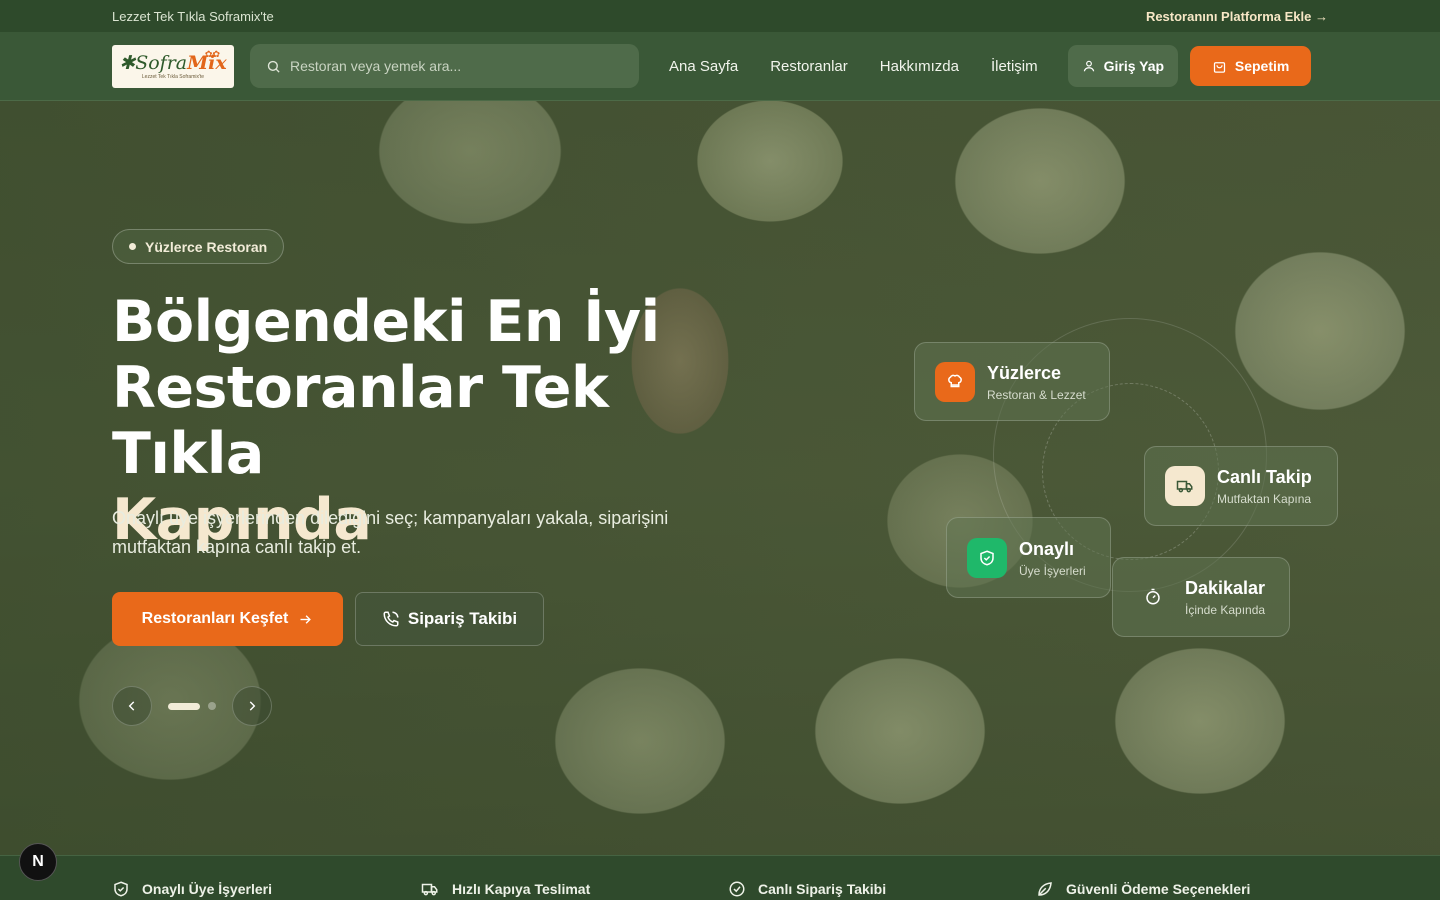 This screenshot has width=1440, height=900. Describe the element at coordinates (1153, 597) in the screenshot. I see `timer-icon` at that location.